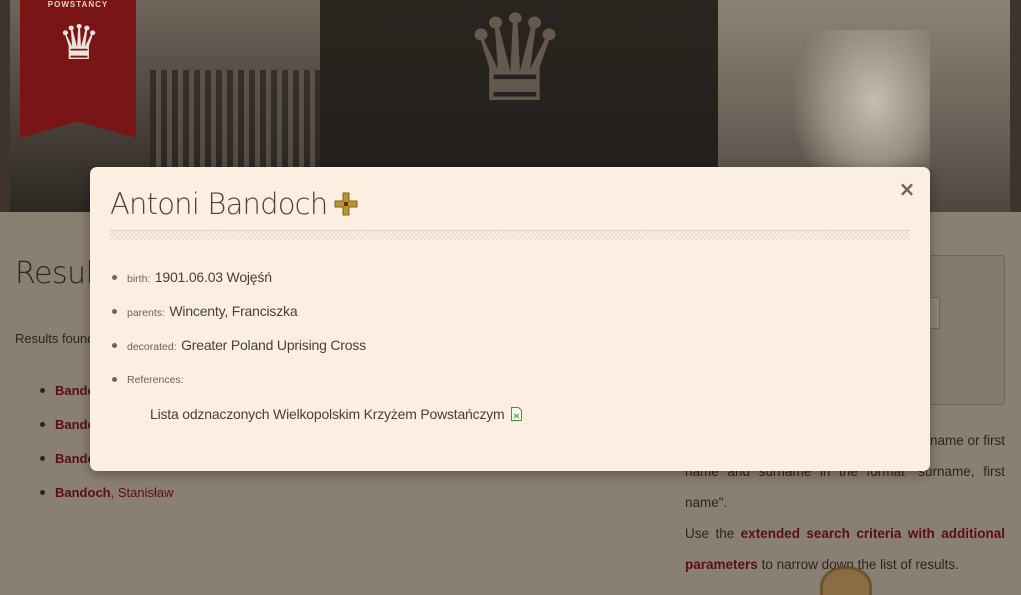 This screenshot has width=1021, height=595. What do you see at coordinates (273, 345) in the screenshot?
I see `decorated-value: Greater Poland Uprising Cross` at bounding box center [273, 345].